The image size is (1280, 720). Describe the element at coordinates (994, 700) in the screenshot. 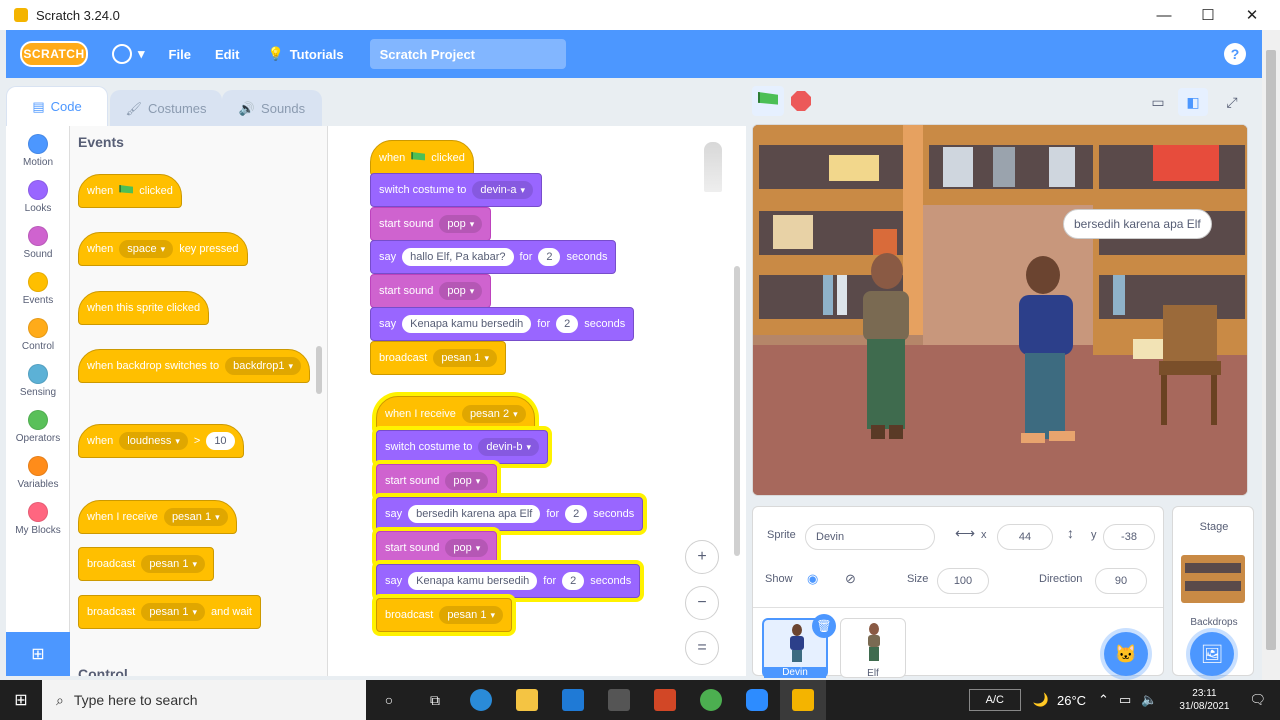

I see `ac-indicator: A/C` at that location.